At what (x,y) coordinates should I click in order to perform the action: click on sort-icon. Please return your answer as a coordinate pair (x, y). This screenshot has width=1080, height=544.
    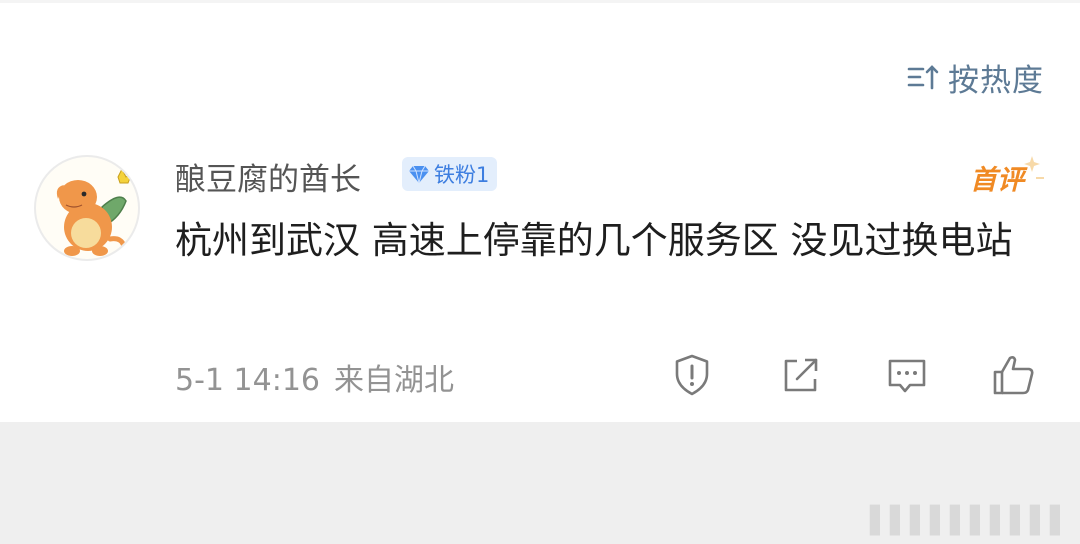
    Looking at the image, I should click on (923, 77).